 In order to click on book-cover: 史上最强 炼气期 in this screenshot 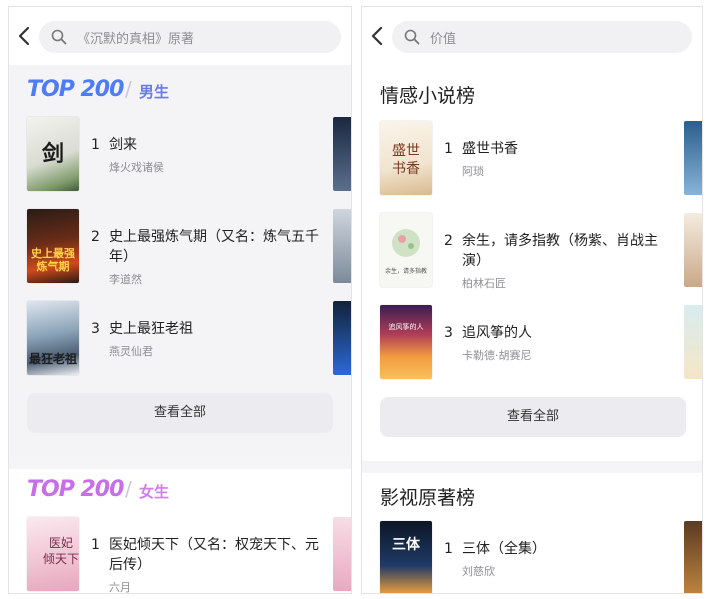, I will do `click(53, 246)`.